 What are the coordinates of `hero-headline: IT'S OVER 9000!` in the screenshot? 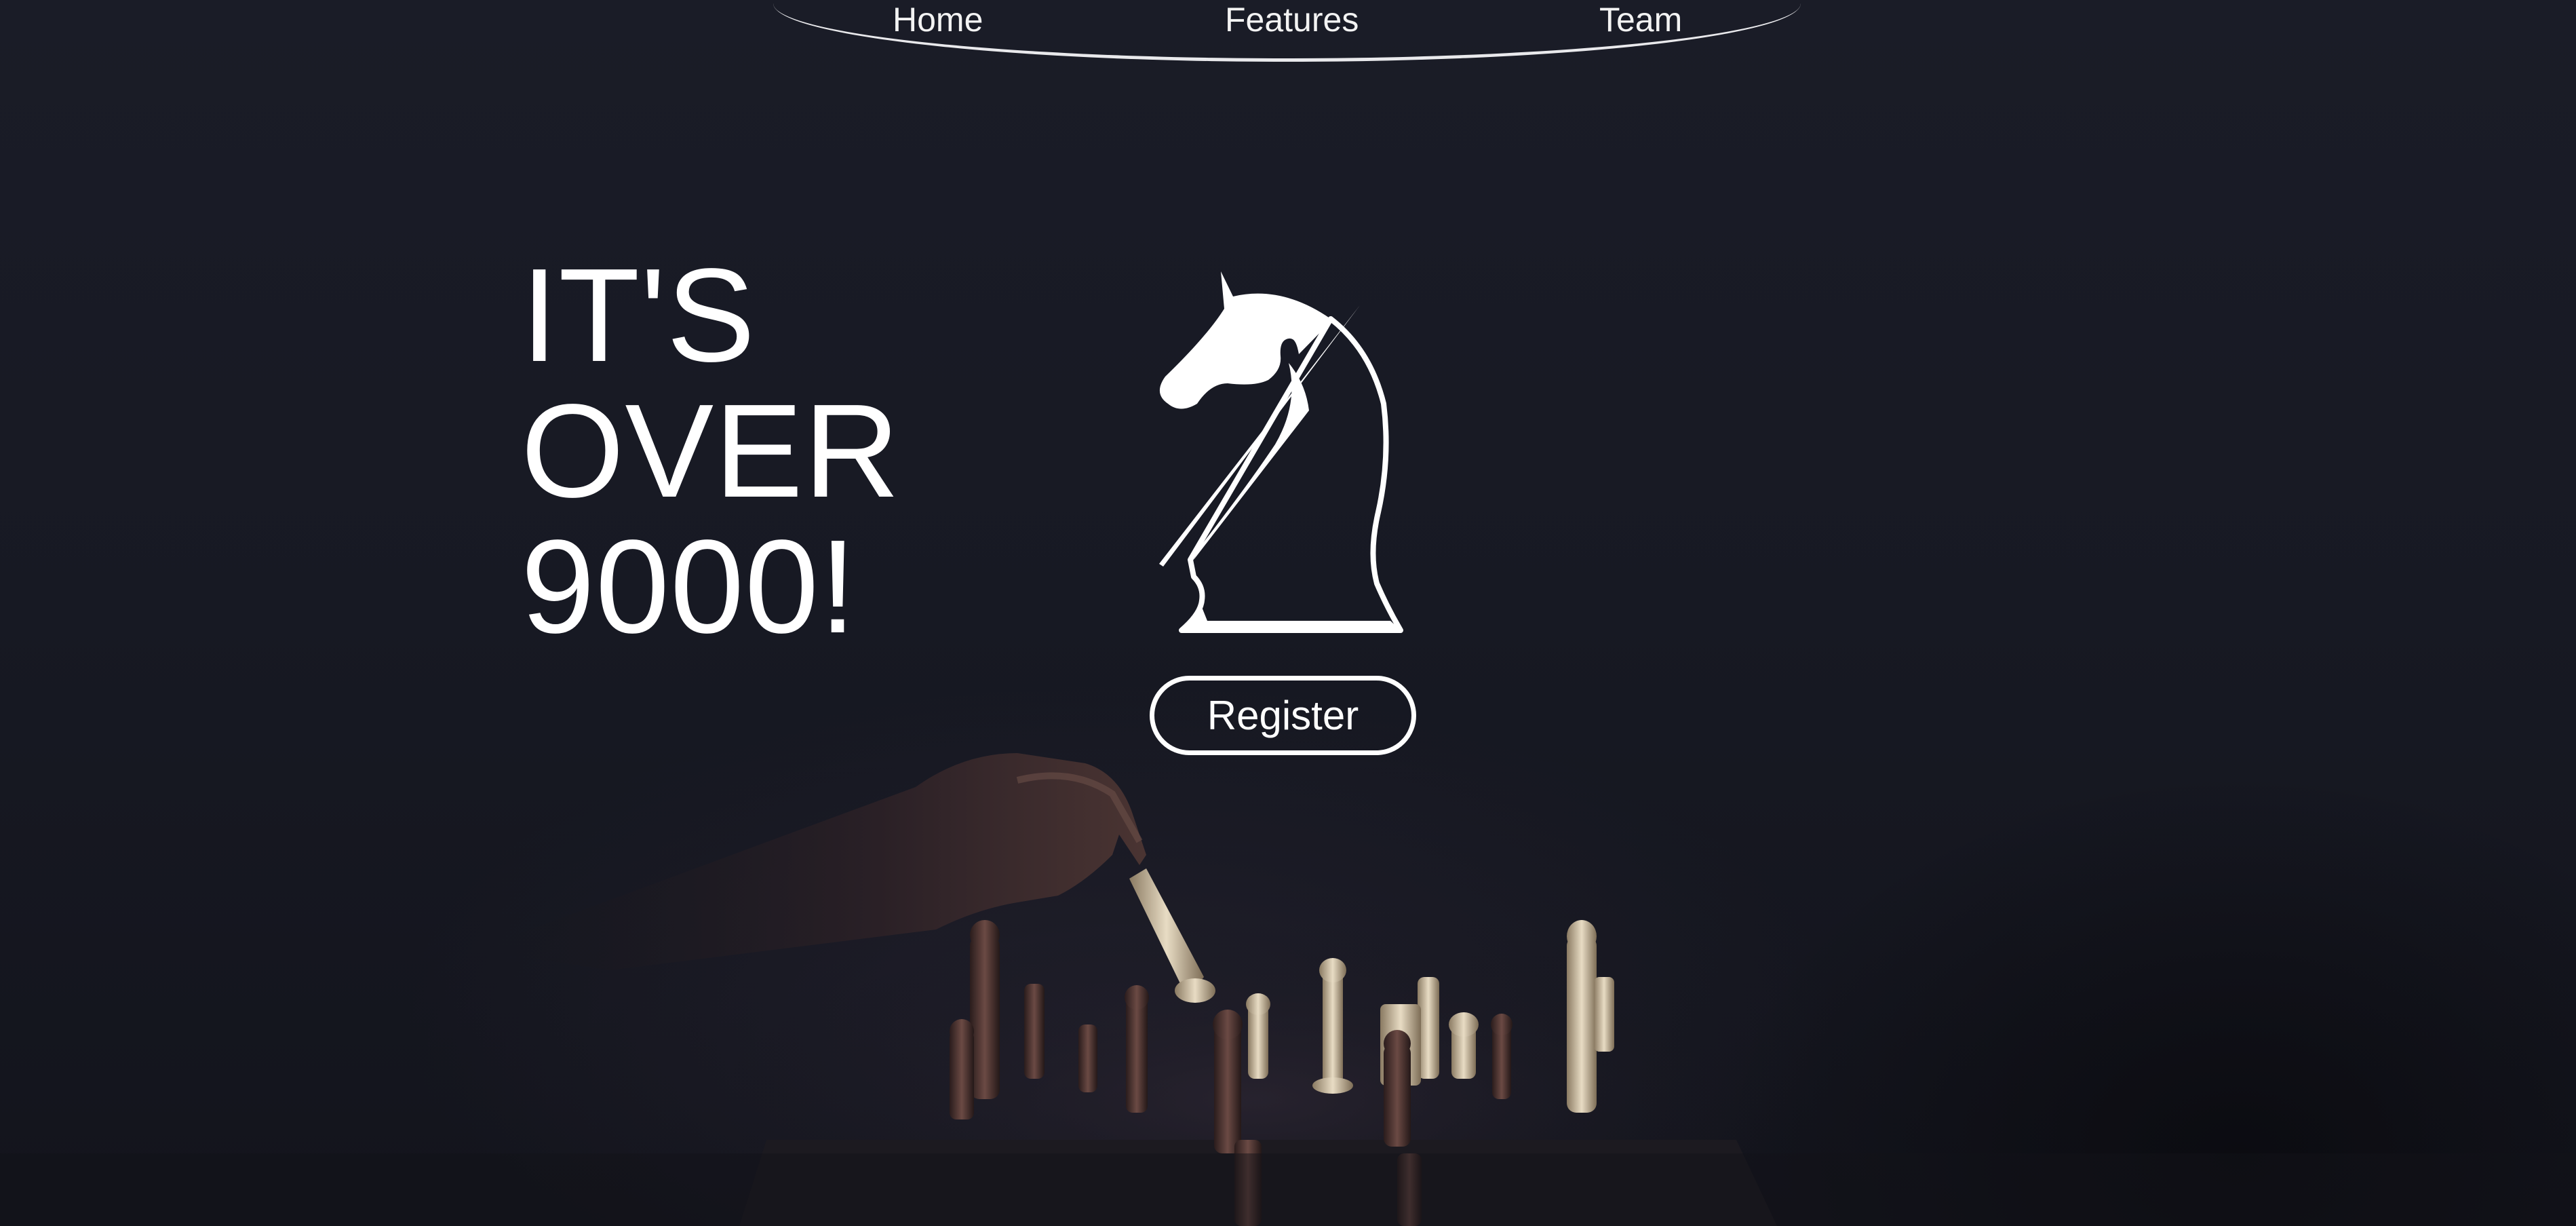 It's located at (710, 451).